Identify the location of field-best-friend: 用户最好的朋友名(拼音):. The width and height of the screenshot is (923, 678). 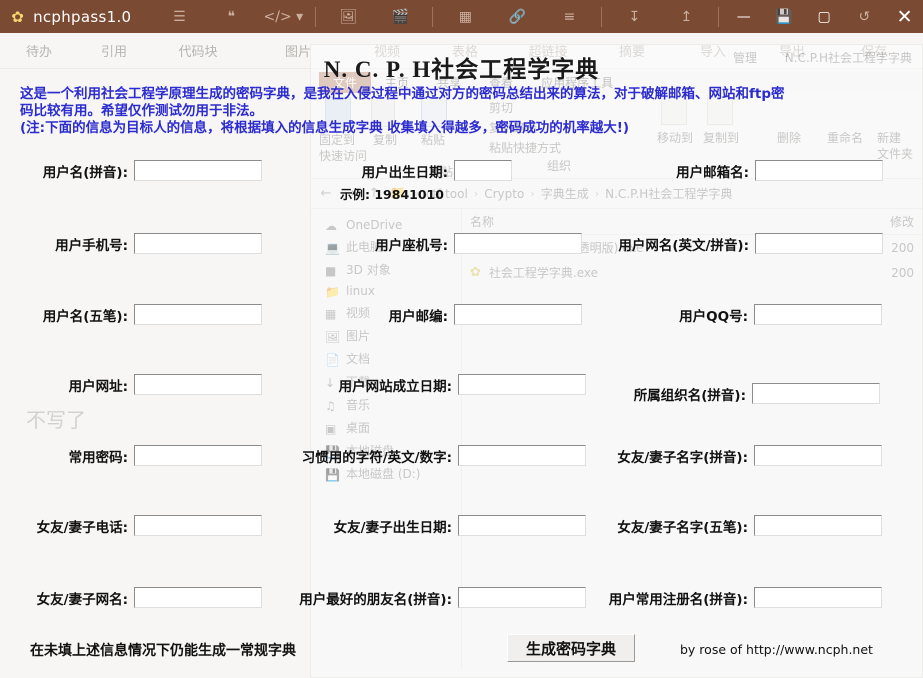
(432, 597).